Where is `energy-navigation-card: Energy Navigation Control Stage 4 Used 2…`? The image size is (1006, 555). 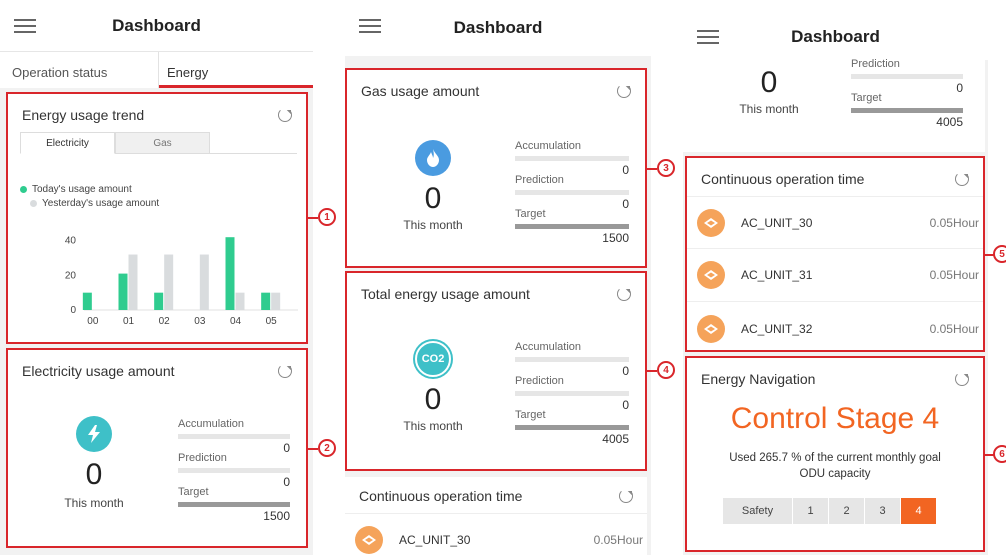 energy-navigation-card: Energy Navigation Control Stage 4 Used 2… is located at coordinates (835, 454).